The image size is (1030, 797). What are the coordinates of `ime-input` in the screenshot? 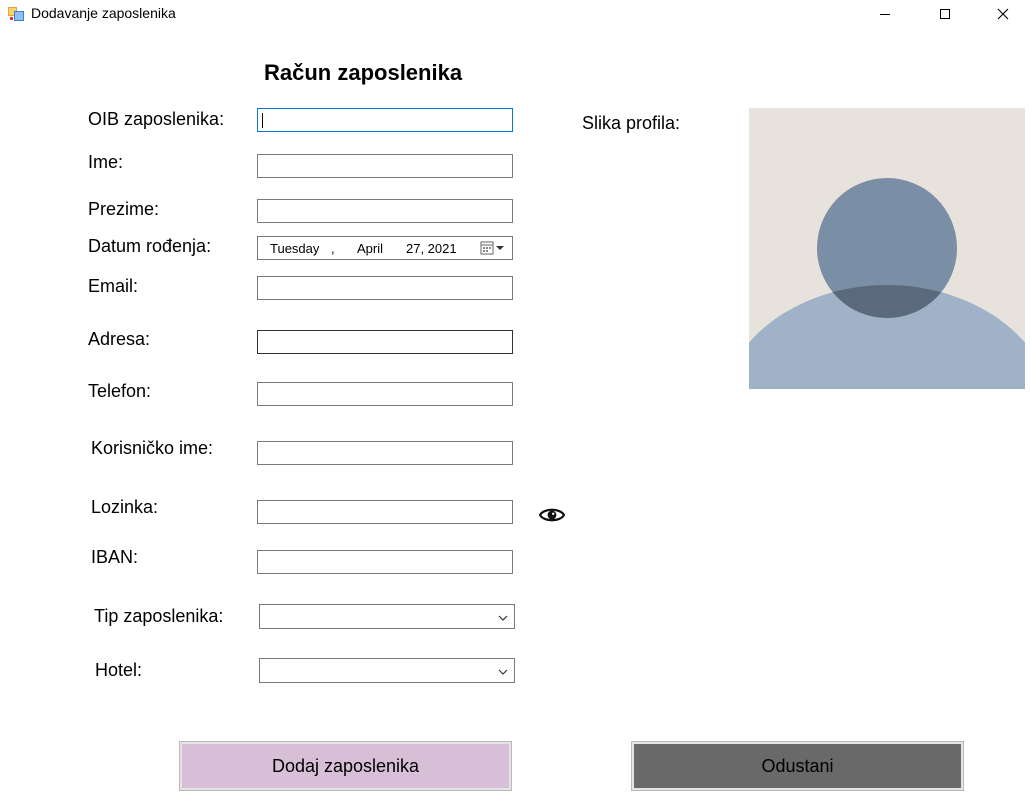 It's located at (385, 166).